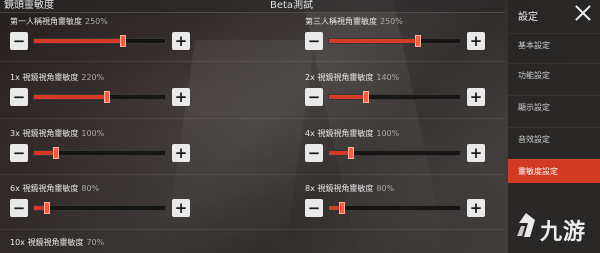 The height and width of the screenshot is (253, 600). What do you see at coordinates (57, 242) in the screenshot?
I see `setting-label: 10x 視鏡視角靈敏度 70%` at bounding box center [57, 242].